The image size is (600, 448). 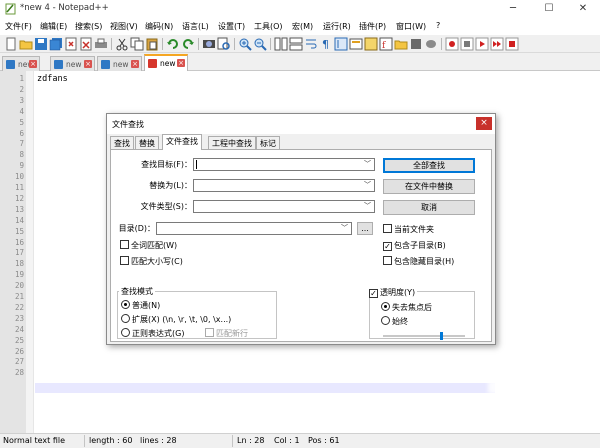 I want to click on menu-edit: 编辑(E), so click(x=53, y=26).